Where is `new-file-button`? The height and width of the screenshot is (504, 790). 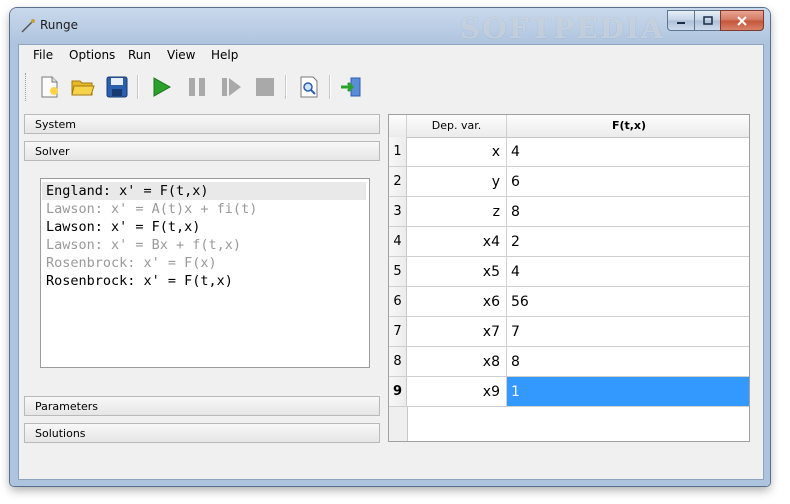
new-file-button is located at coordinates (49, 87).